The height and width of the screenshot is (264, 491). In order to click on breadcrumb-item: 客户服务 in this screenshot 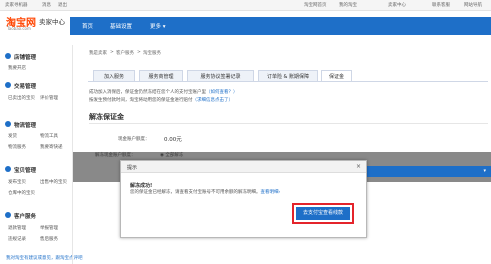, I will do `click(125, 53)`.